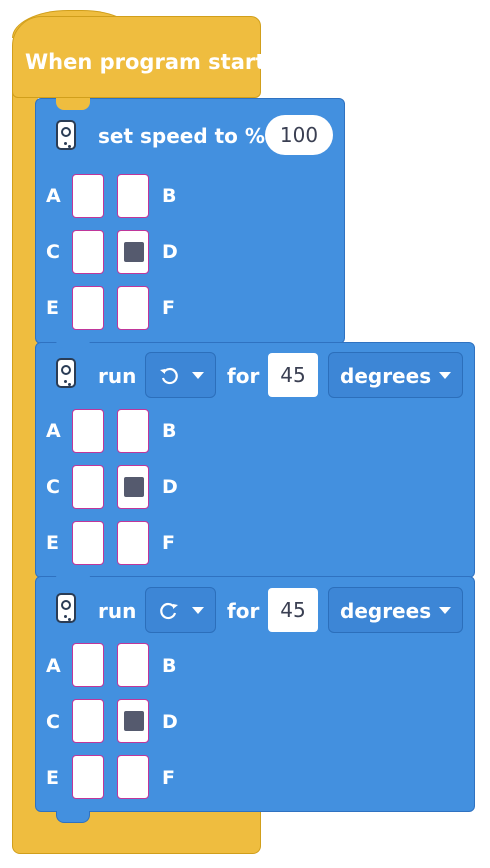 The width and height of the screenshot is (490, 868). I want to click on block-notch-bottom, so click(73, 817).